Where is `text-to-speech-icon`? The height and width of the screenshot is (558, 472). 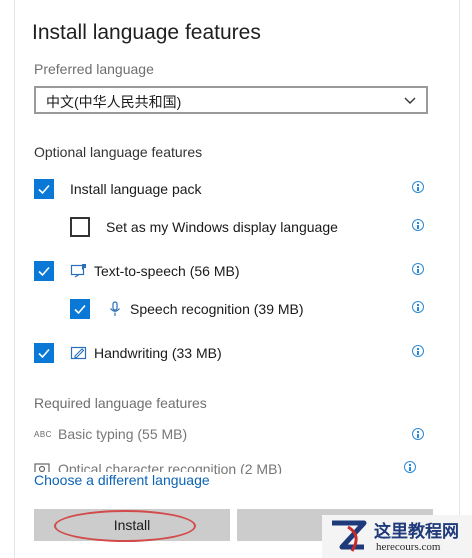
text-to-speech-icon is located at coordinates (79, 271).